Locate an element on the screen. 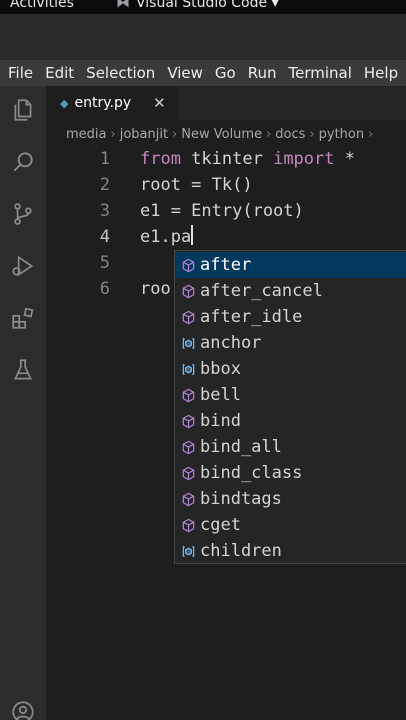 This screenshot has height=720, width=406. menu-file: File is located at coordinates (20, 73).